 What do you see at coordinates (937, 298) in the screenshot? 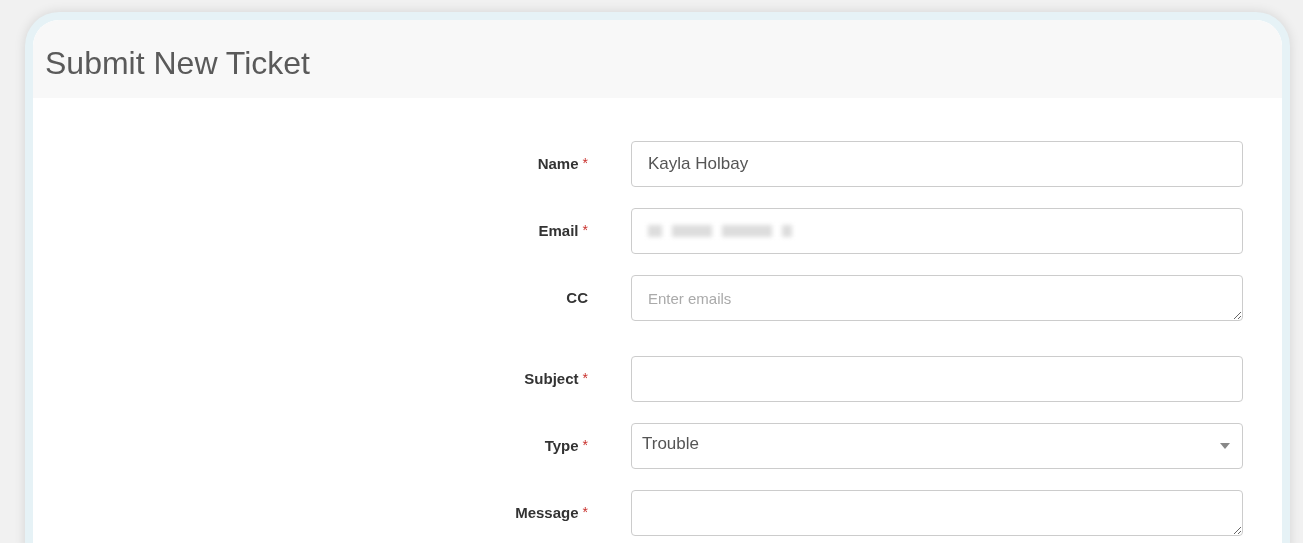
I see `text-area: Enter emails` at bounding box center [937, 298].